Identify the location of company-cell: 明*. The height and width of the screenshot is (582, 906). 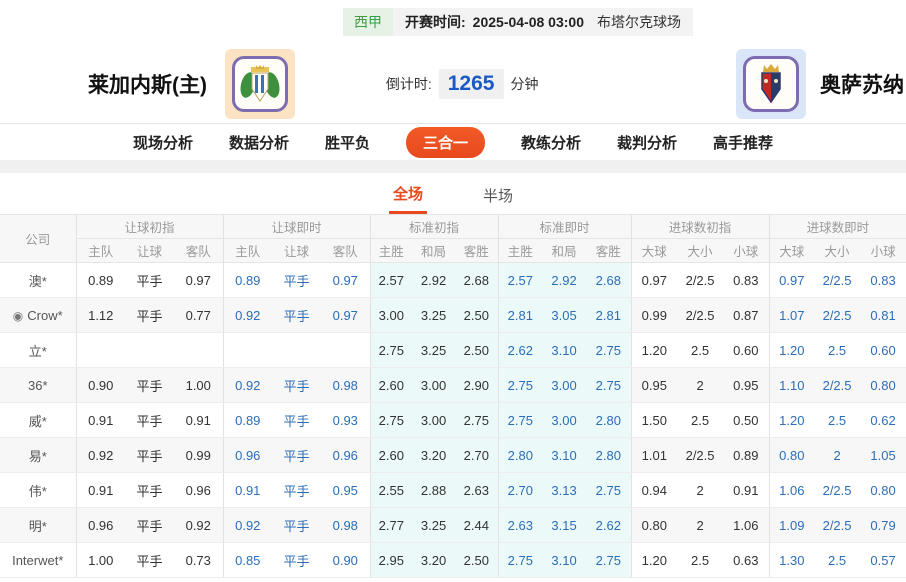
(38, 525).